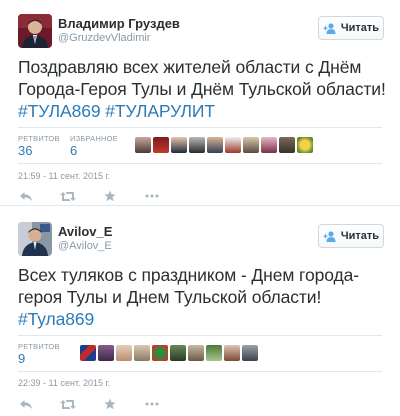  Describe the element at coordinates (85, 246) in the screenshot. I see `author-handle: @Avilov_E` at that location.